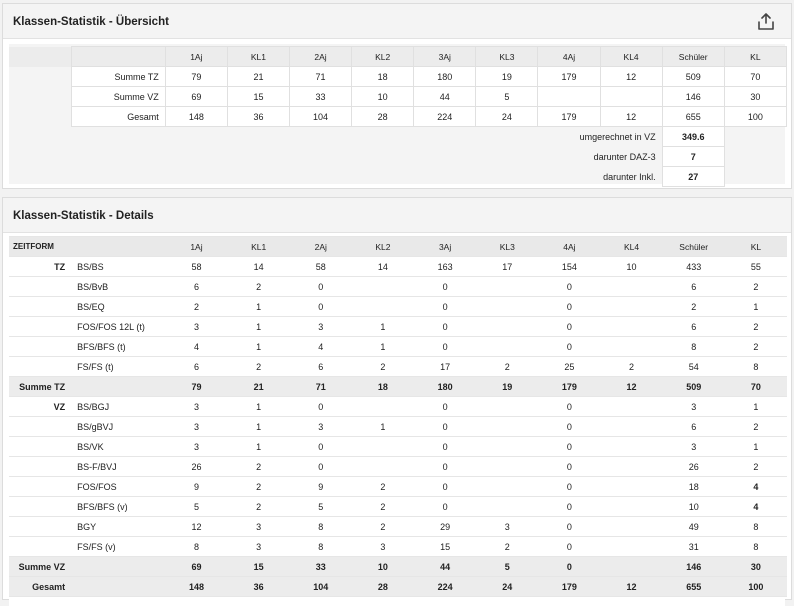 The width and height of the screenshot is (794, 606). Describe the element at coordinates (320, 586) in the screenshot. I see `total-value: 104` at that location.